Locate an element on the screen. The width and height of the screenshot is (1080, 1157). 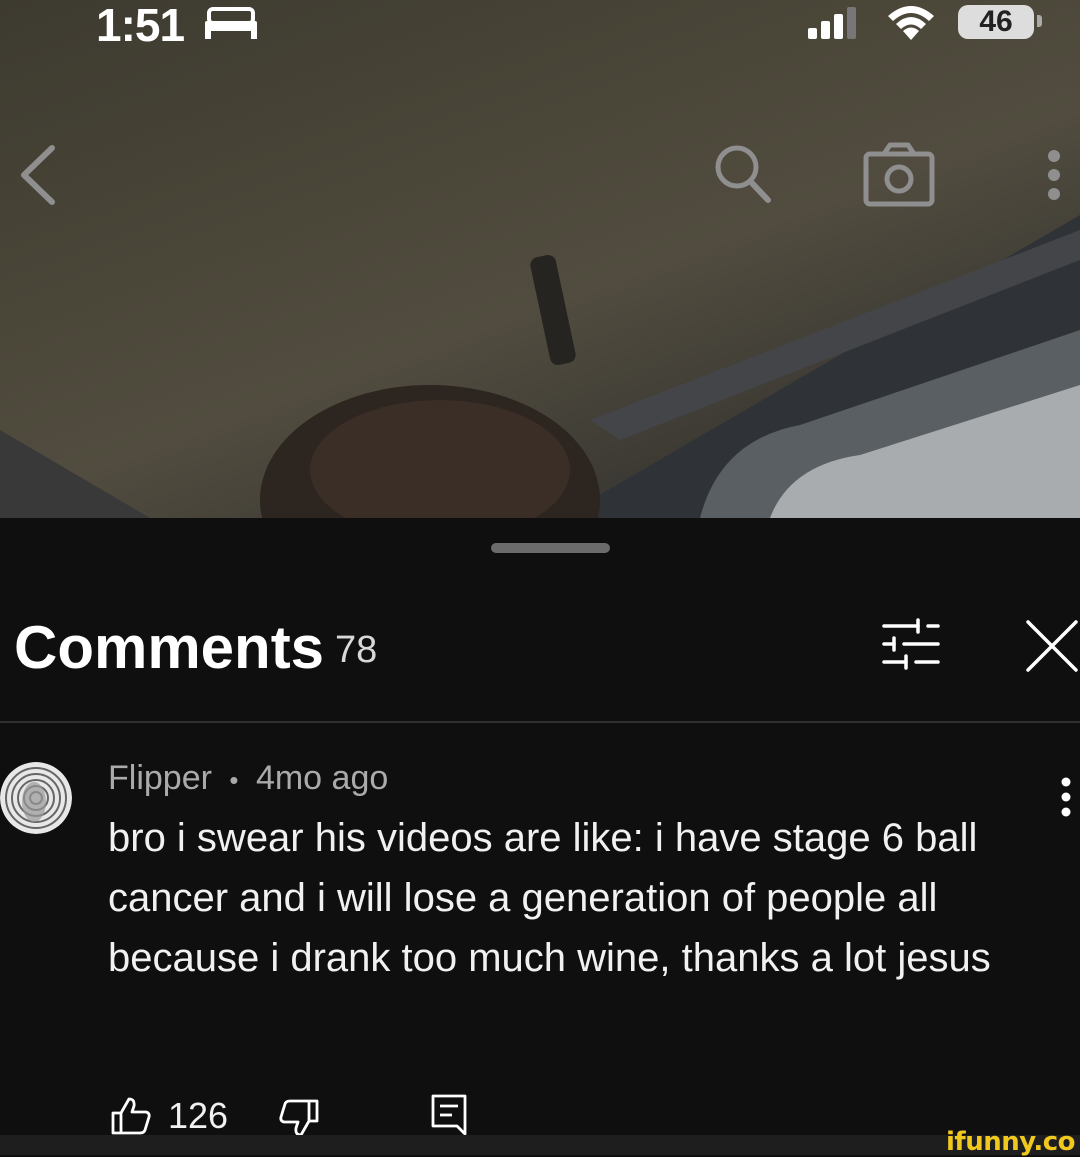
header-divider is located at coordinates (540, 722).